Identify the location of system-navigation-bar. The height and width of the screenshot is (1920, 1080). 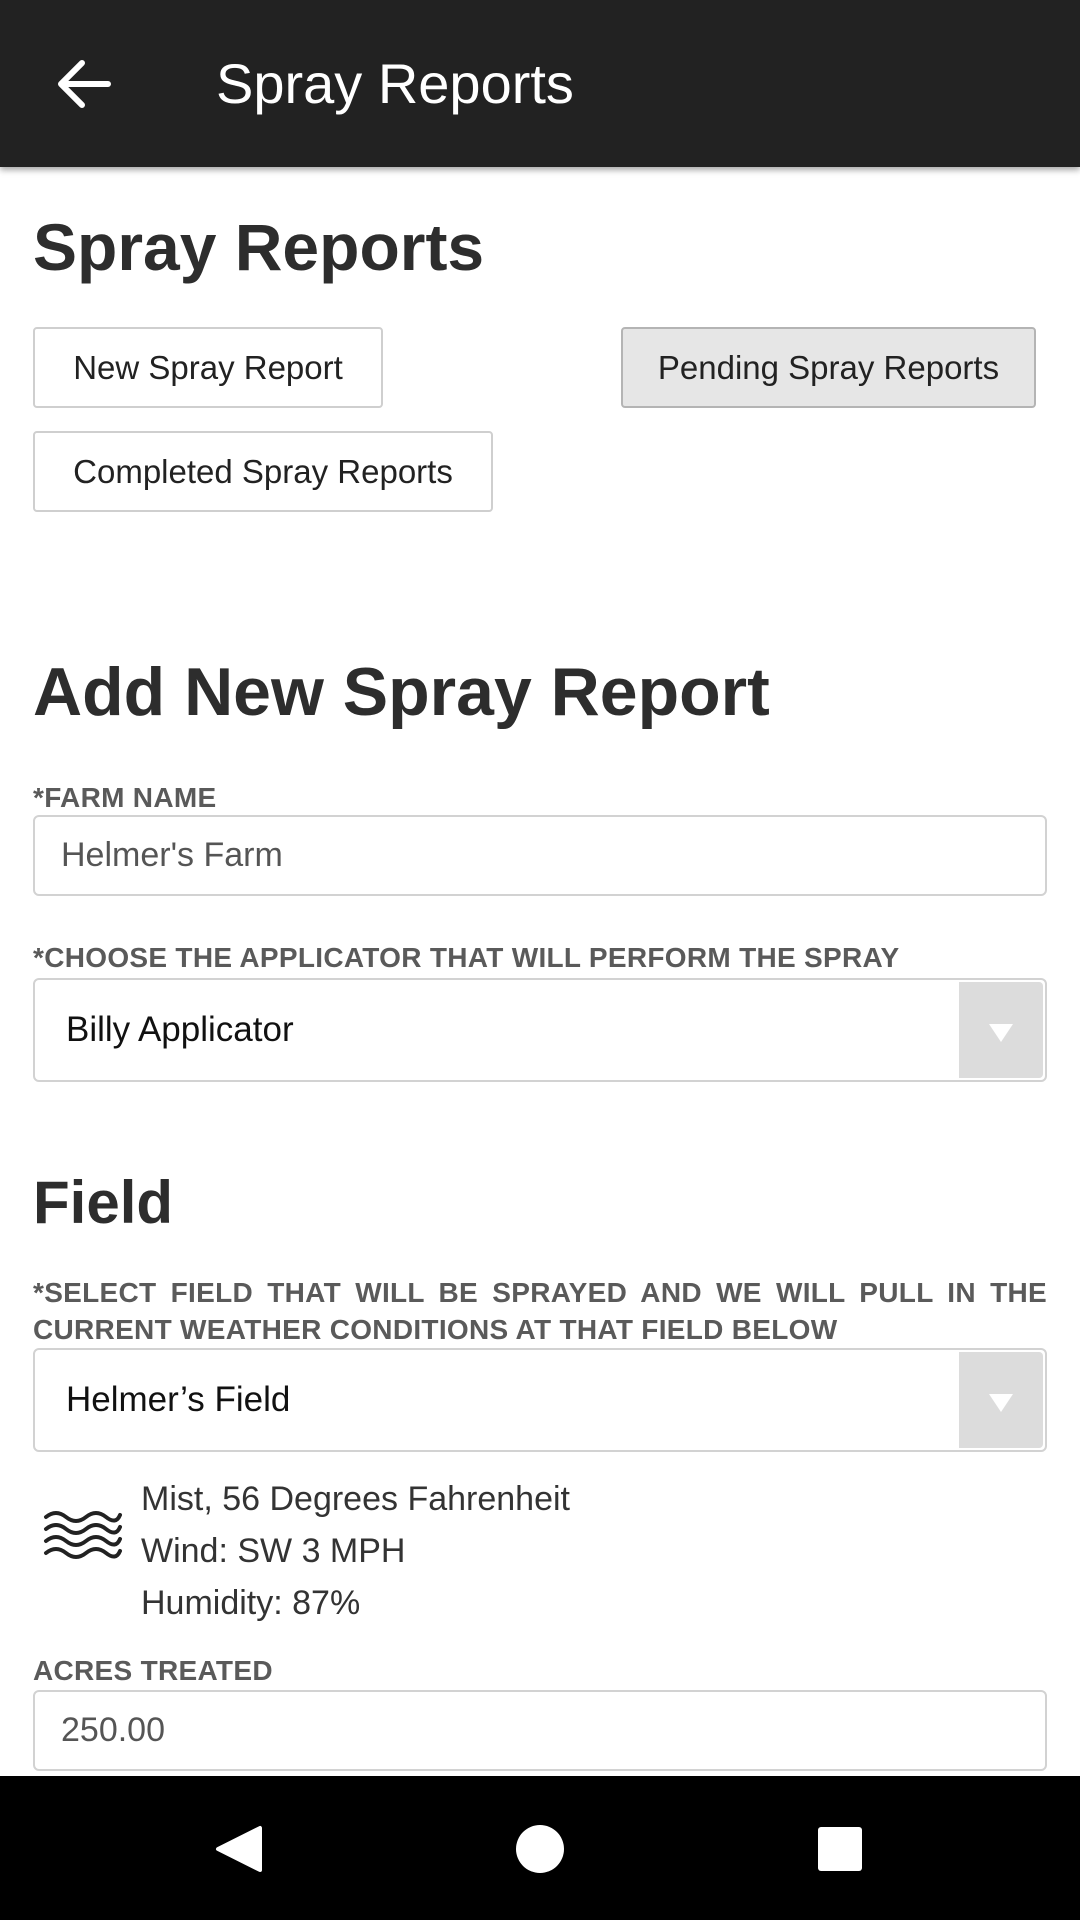
(540, 1848).